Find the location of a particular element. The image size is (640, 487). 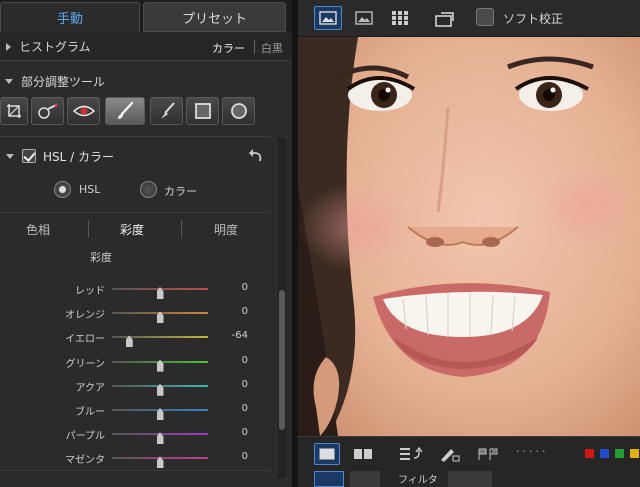

tool-redeye is located at coordinates (83, 111).